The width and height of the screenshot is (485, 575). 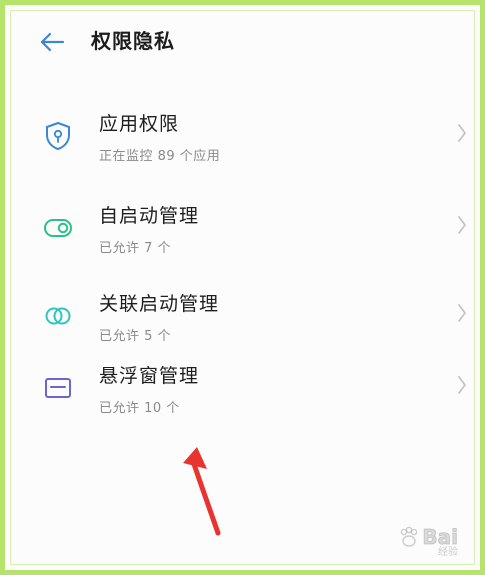 What do you see at coordinates (58, 316) in the screenshot?
I see `link-rings-icon` at bounding box center [58, 316].